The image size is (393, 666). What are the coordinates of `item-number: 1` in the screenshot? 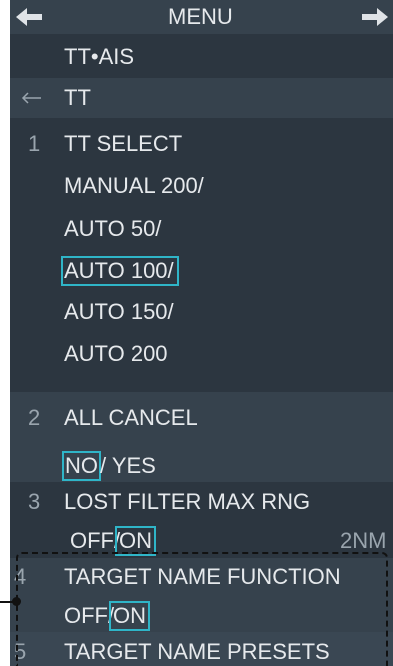 It's located at (34, 143).